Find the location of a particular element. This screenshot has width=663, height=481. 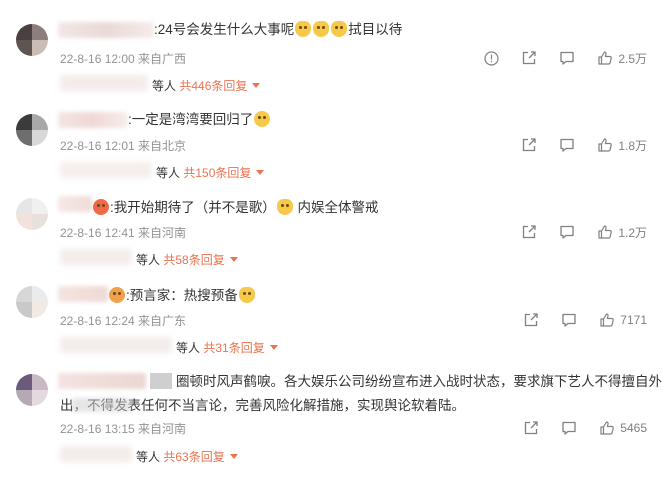

comment-text: :我开始期待了（并不是歌） 内娱全体警戒 is located at coordinates (235, 208).